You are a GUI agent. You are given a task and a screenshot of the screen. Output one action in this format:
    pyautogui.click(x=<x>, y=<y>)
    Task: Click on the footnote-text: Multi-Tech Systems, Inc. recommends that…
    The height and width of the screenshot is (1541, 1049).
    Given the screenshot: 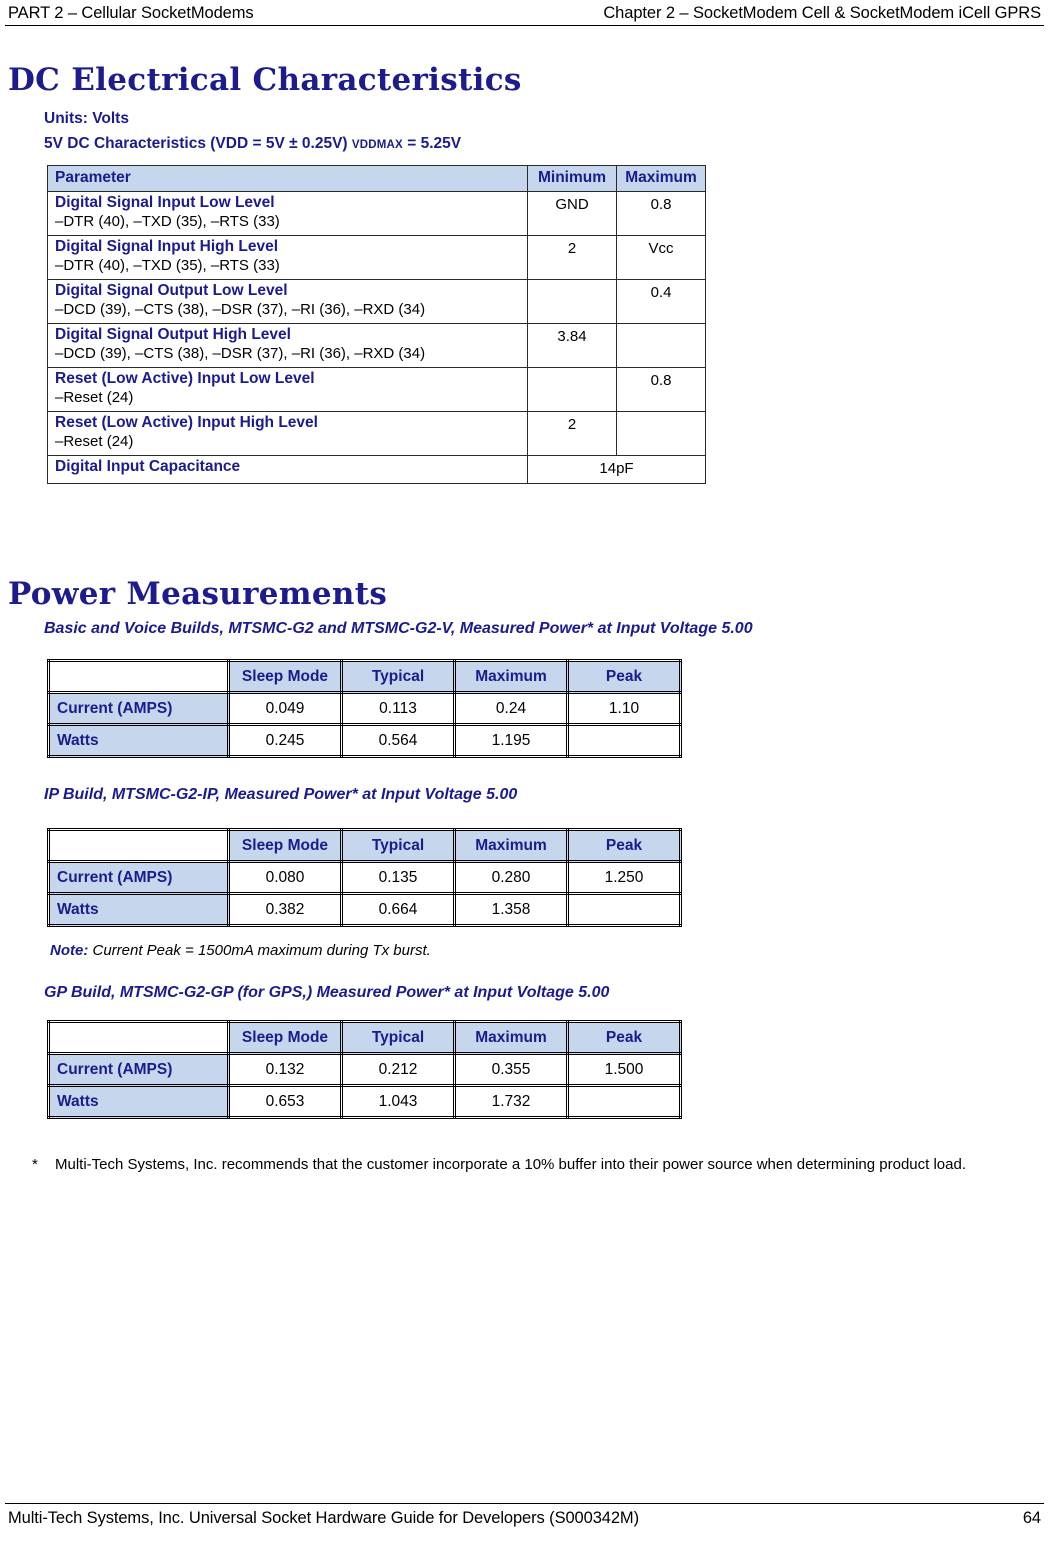 What is the action you would take?
    pyautogui.click(x=511, y=1164)
    